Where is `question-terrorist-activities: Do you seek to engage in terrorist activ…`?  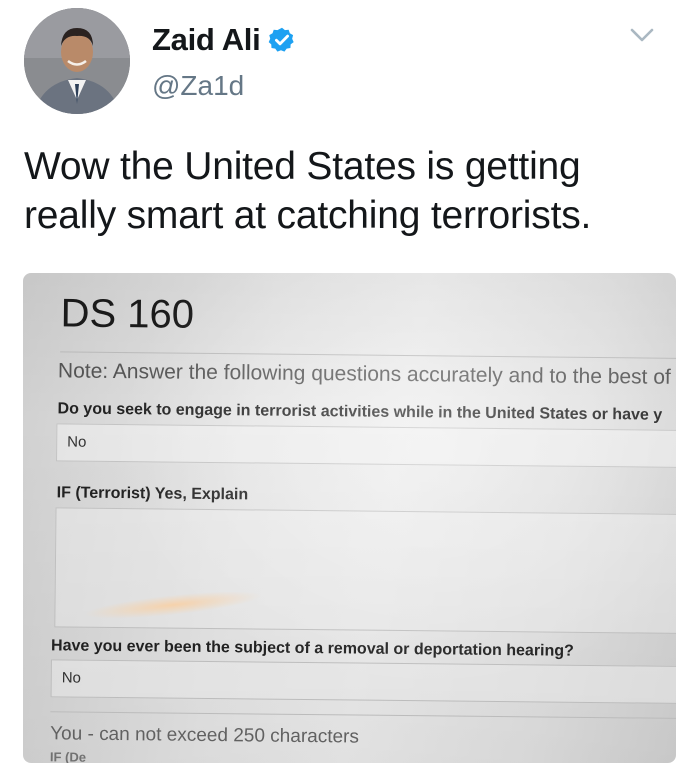
question-terrorist-activities: Do you seek to engage in terrorist activ… is located at coordinates (360, 412).